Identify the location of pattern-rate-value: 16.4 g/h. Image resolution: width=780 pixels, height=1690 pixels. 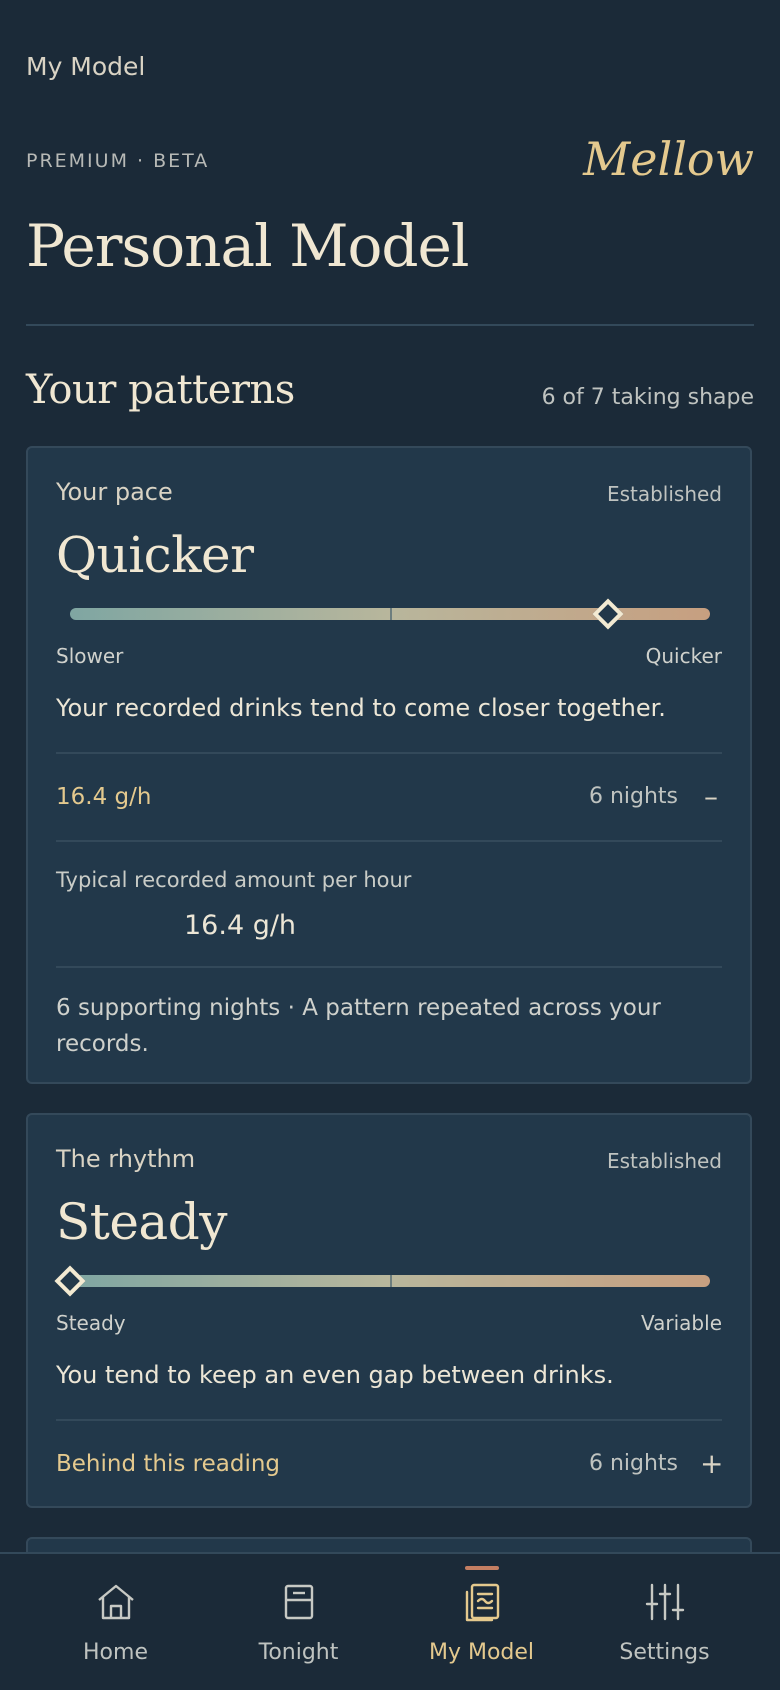
(104, 797).